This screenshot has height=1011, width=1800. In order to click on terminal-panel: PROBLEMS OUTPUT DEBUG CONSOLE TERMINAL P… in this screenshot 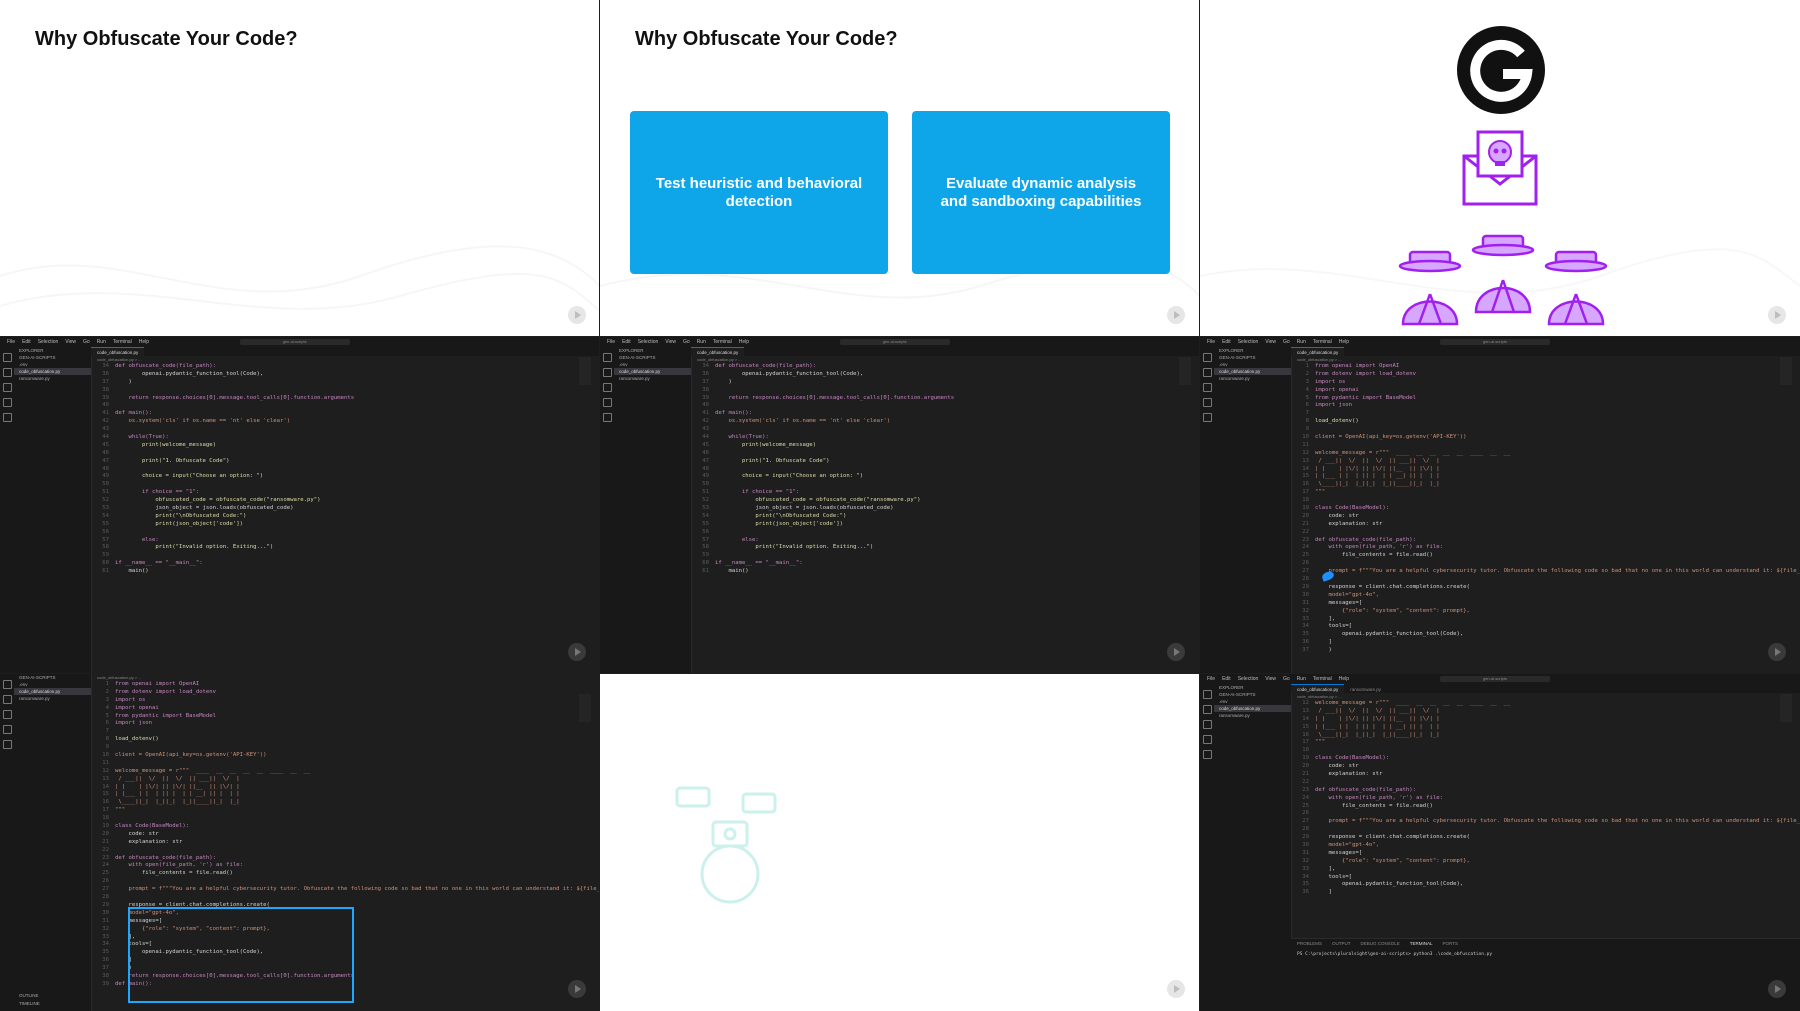, I will do `click(1545, 974)`.